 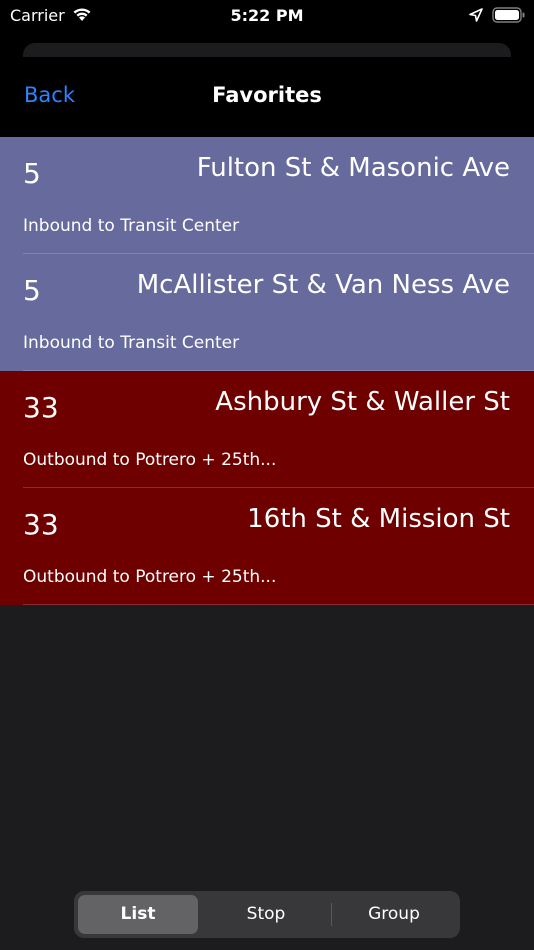 I want to click on stop-name: McAllister St & Van Ness Ave, so click(x=323, y=285).